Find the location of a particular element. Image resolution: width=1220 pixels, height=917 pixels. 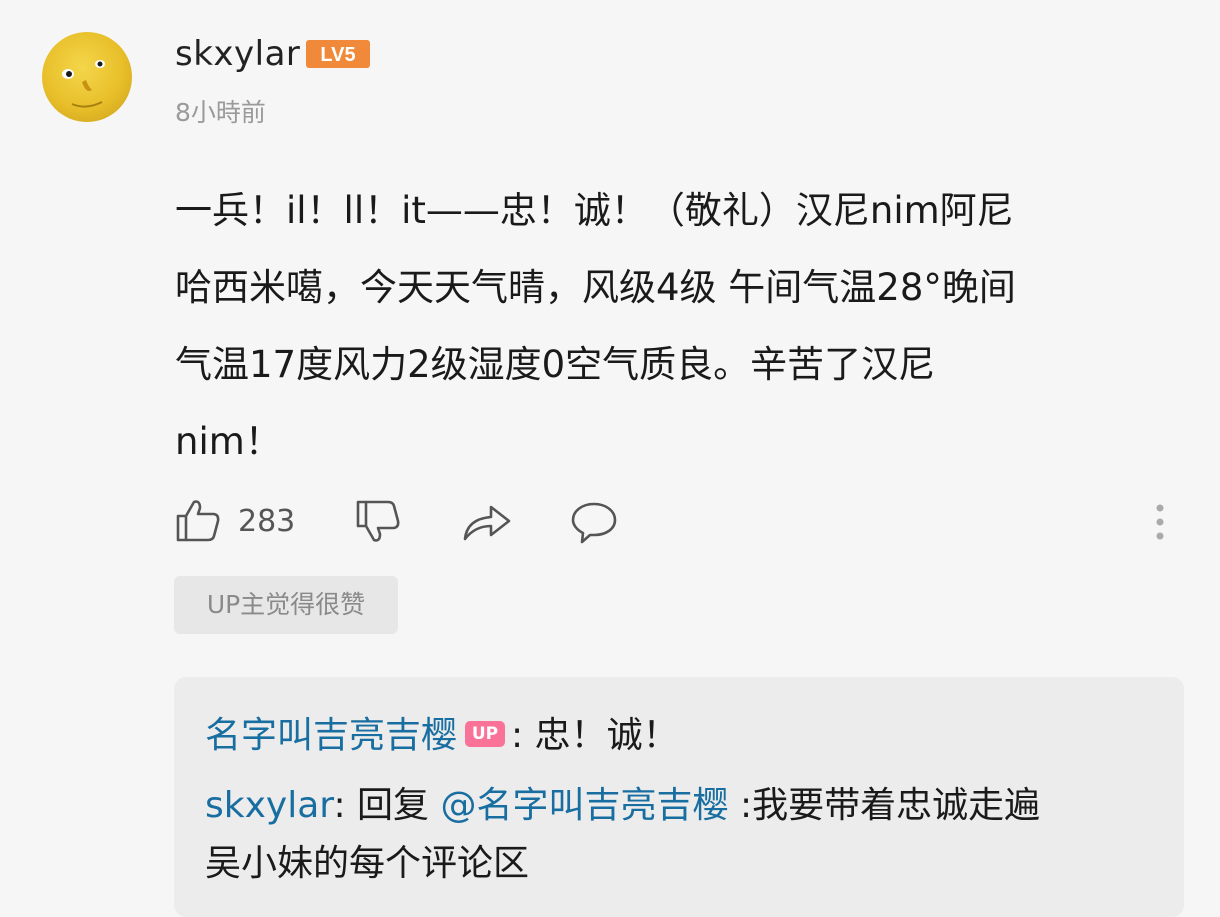

comment-username: skxylar is located at coordinates (237, 54).